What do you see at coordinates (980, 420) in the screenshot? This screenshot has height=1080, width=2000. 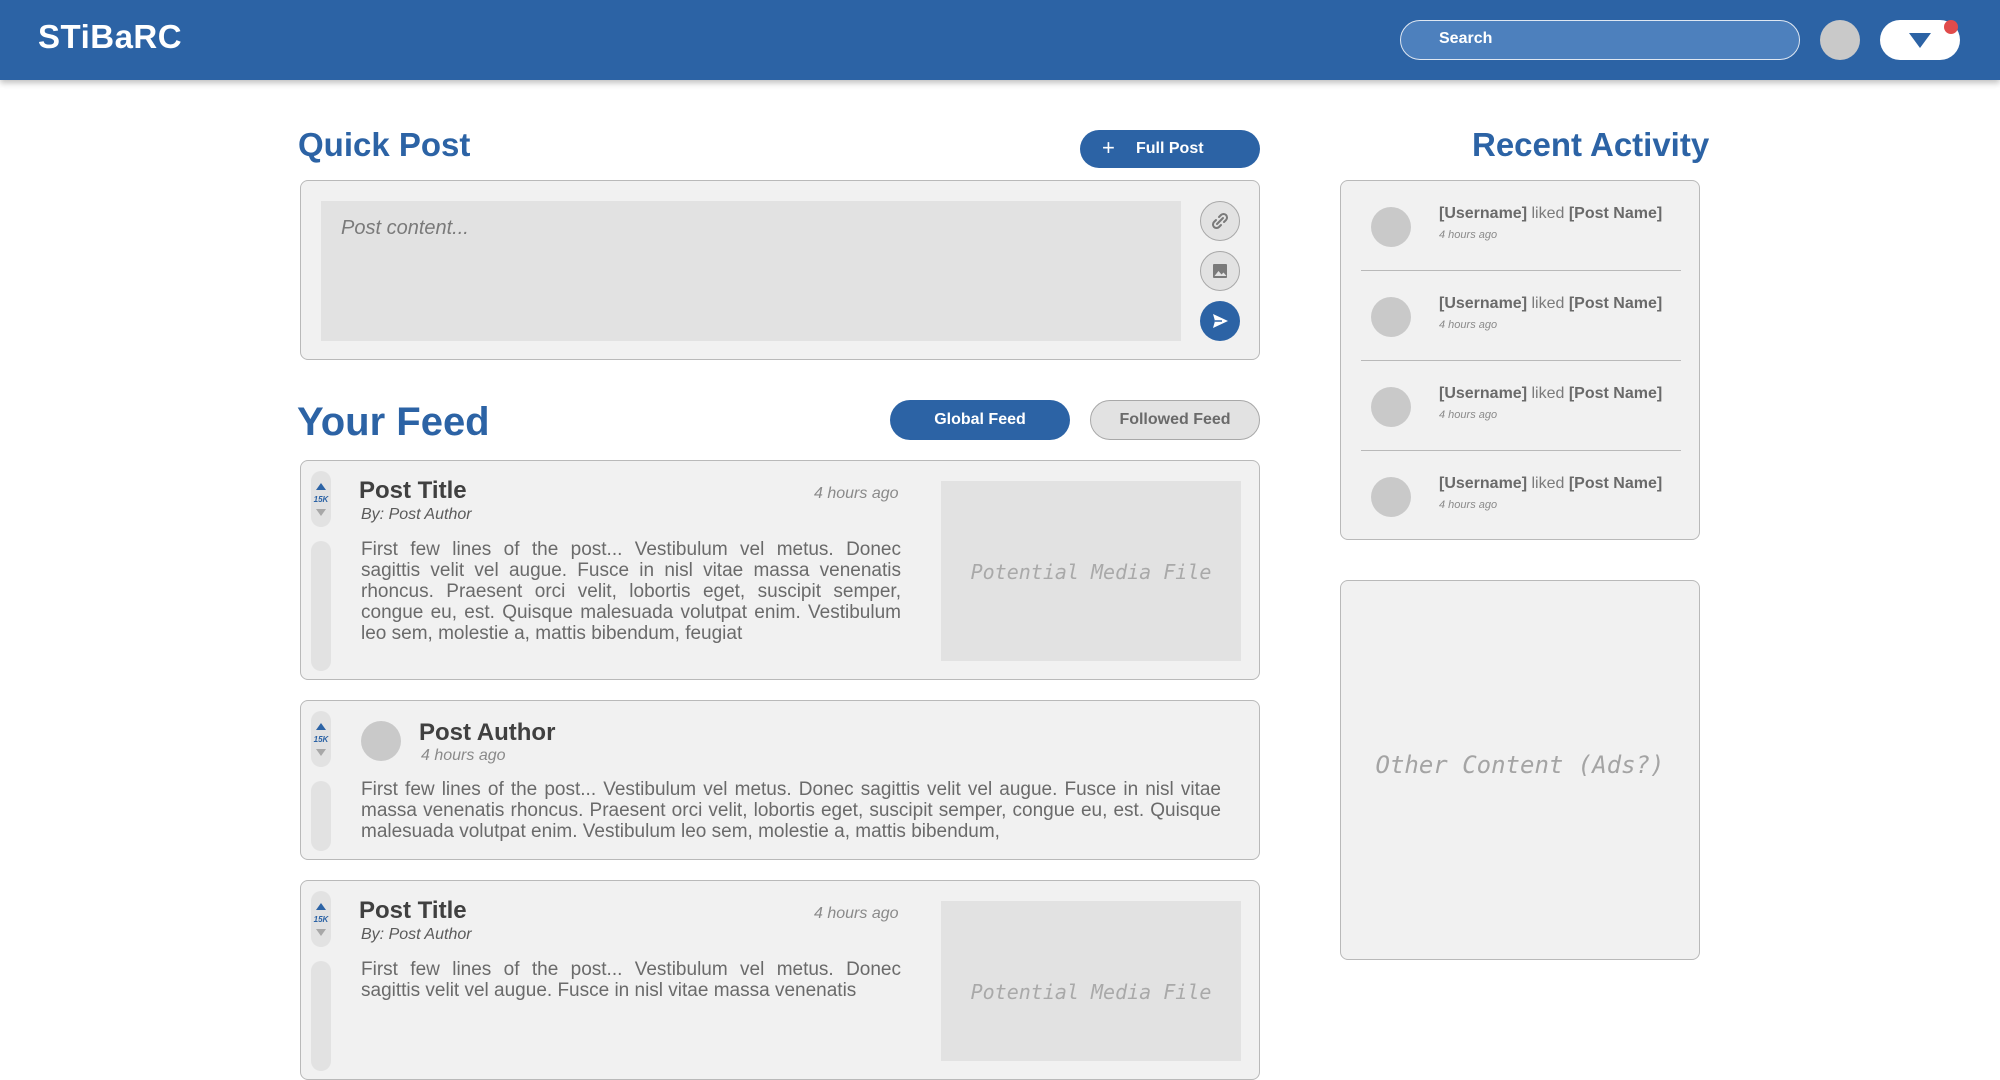 I see `tab-global-feed: Global Feed` at bounding box center [980, 420].